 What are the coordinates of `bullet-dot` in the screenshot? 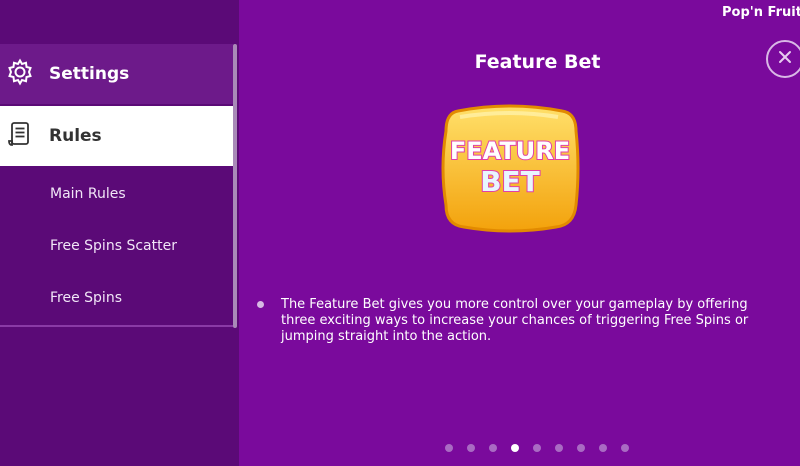 It's located at (260, 304).